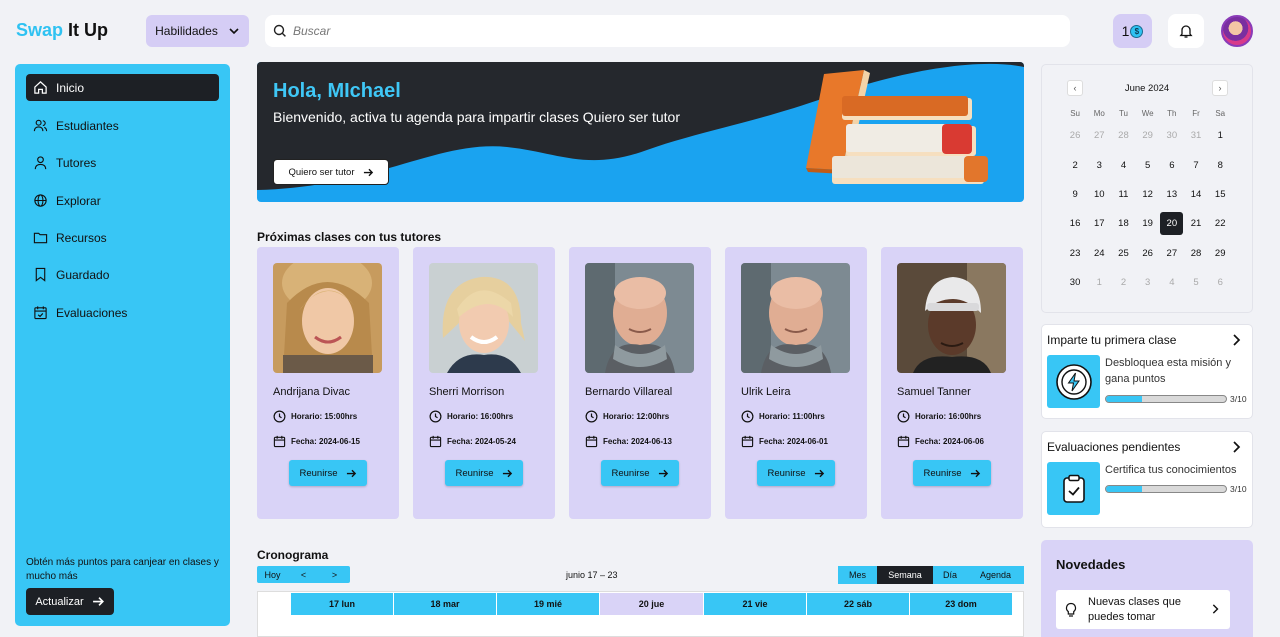 This screenshot has height=637, width=1280. Describe the element at coordinates (40, 87) in the screenshot. I see `home-icon` at that location.